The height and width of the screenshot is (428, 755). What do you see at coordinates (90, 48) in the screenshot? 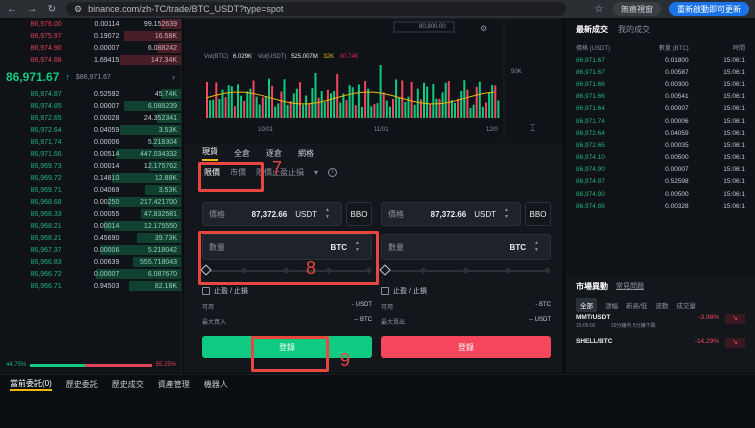
I see `order-book-row: 86,974.90 0.00007 6.088242` at bounding box center [90, 48].